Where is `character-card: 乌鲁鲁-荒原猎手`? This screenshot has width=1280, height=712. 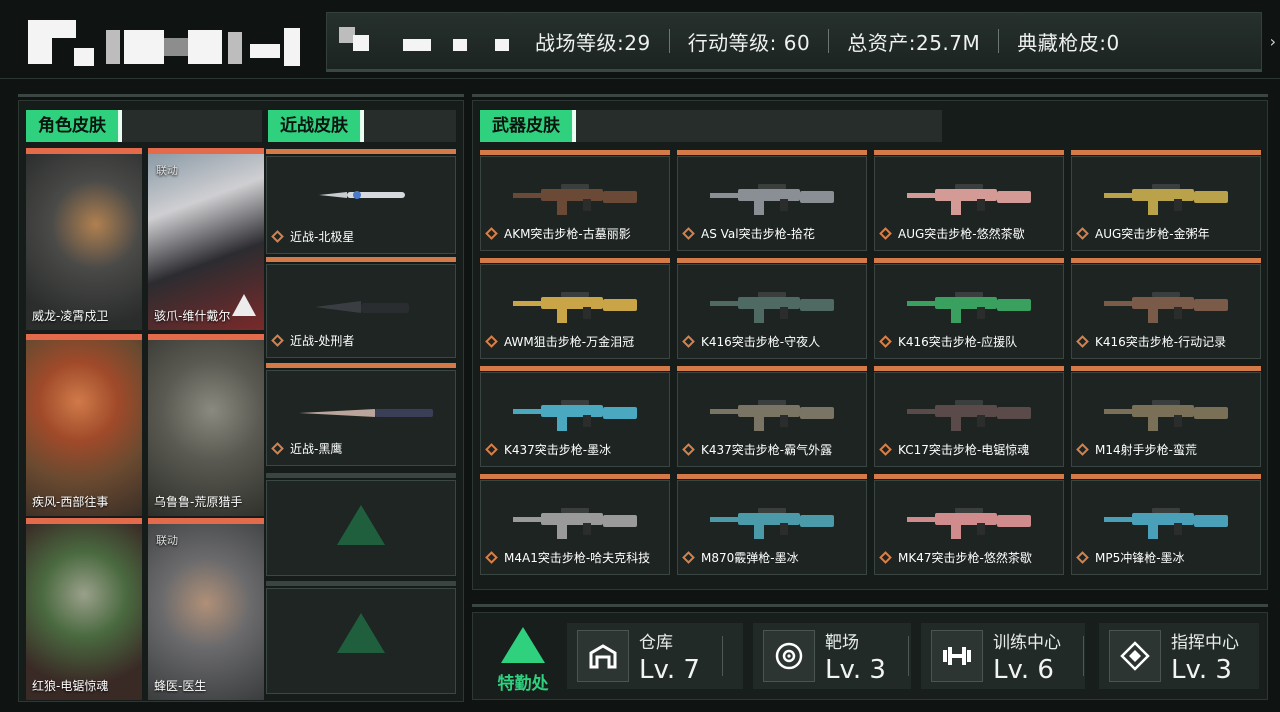
character-card: 乌鲁鲁-荒原猎手 is located at coordinates (206, 425).